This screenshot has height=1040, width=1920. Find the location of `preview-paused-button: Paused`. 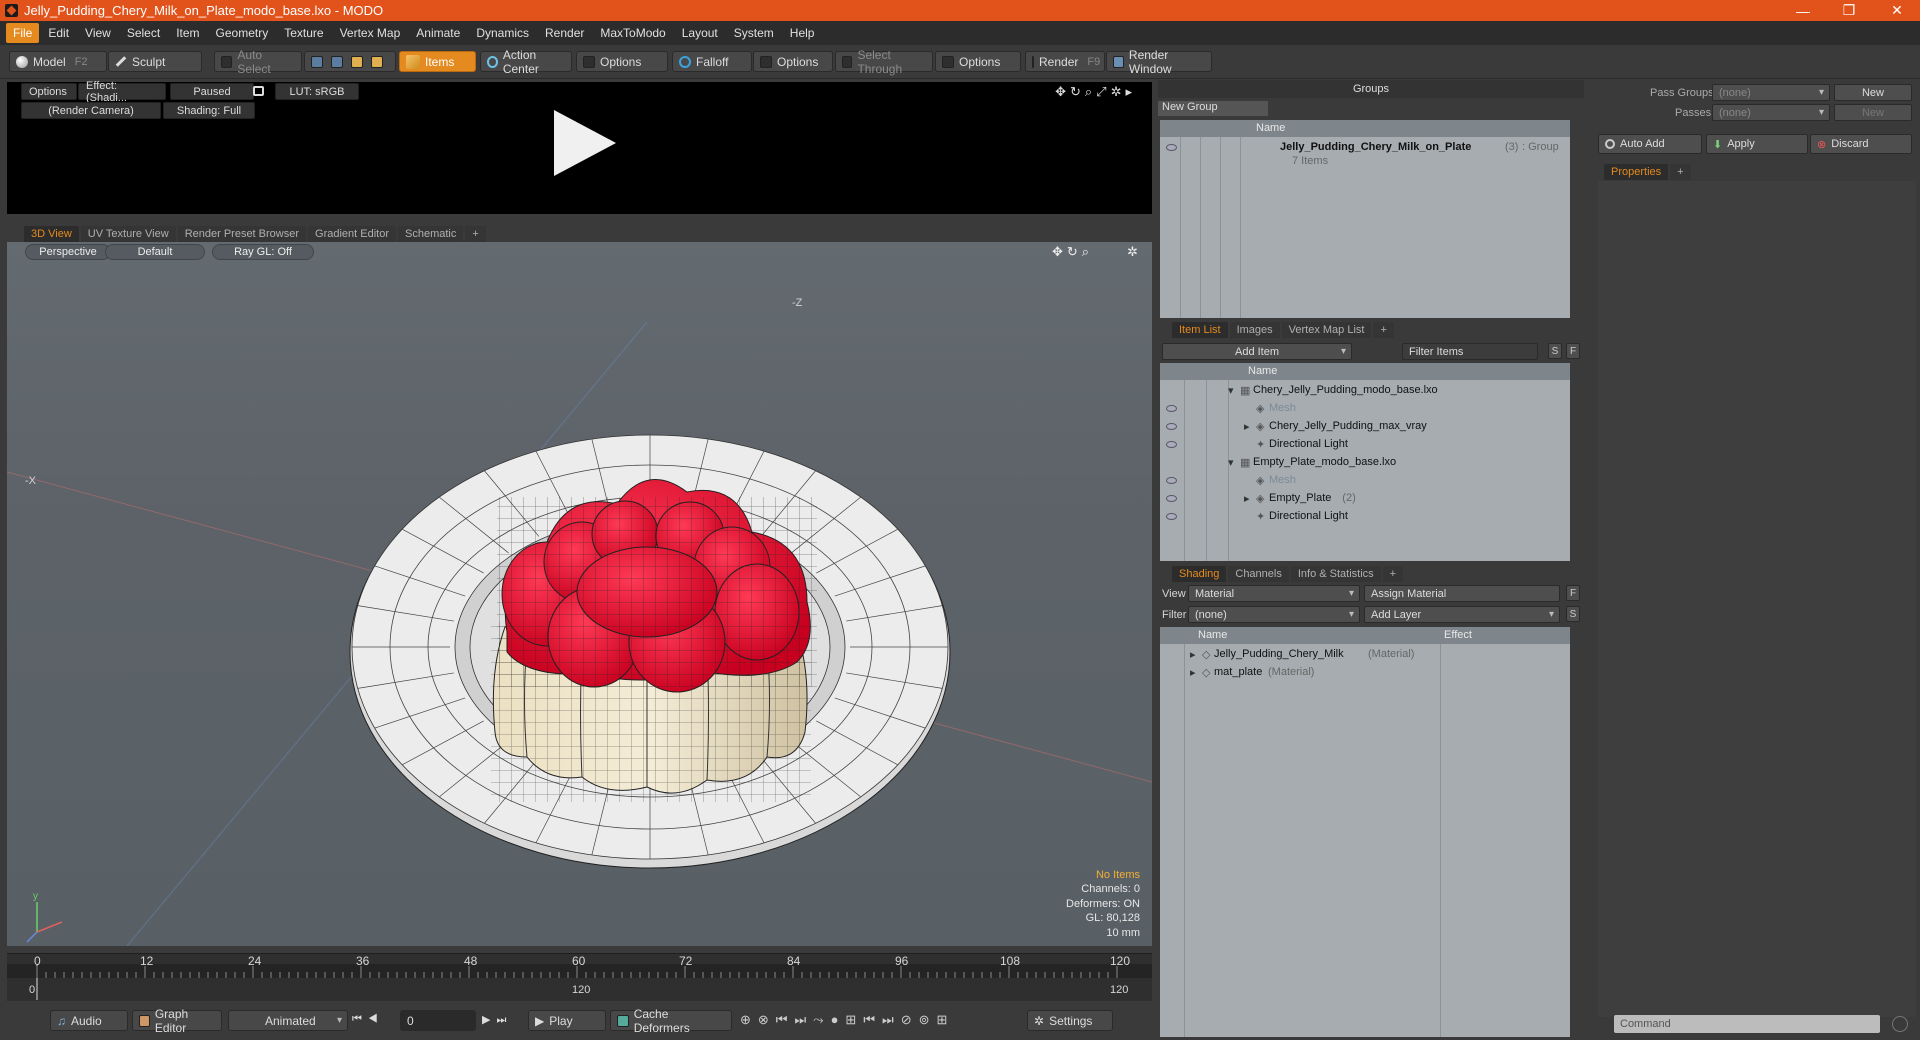

preview-paused-button: Paused is located at coordinates (212, 91).